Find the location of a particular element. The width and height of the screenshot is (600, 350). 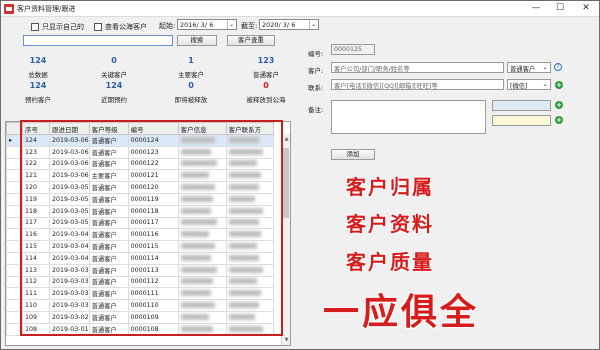

column-header: 客户信息 is located at coordinates (202, 128).